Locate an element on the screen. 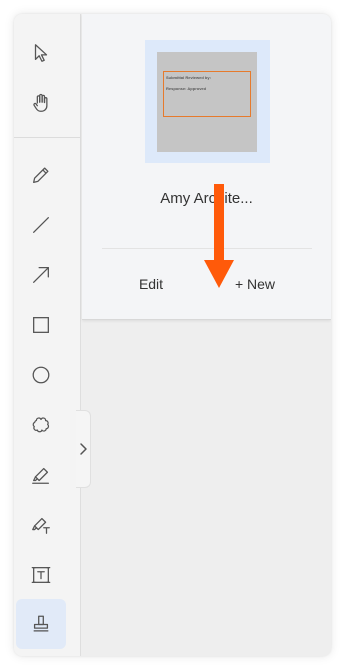 The width and height of the screenshot is (346, 670). hand-icon is located at coordinates (40, 102).